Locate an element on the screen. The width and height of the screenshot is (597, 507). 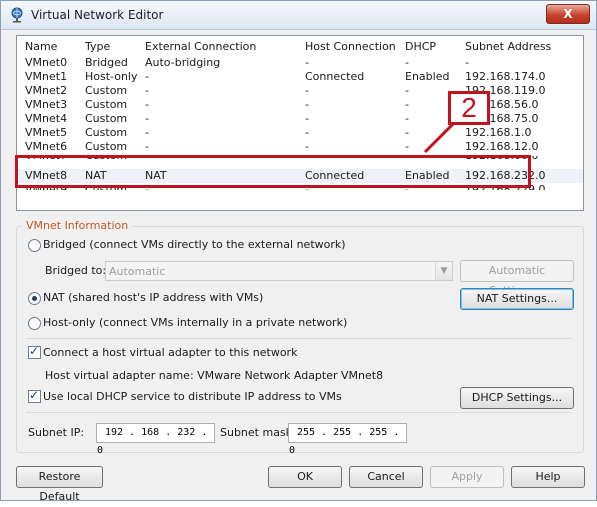
window-title: Virtual Network Editor is located at coordinates (97, 15).